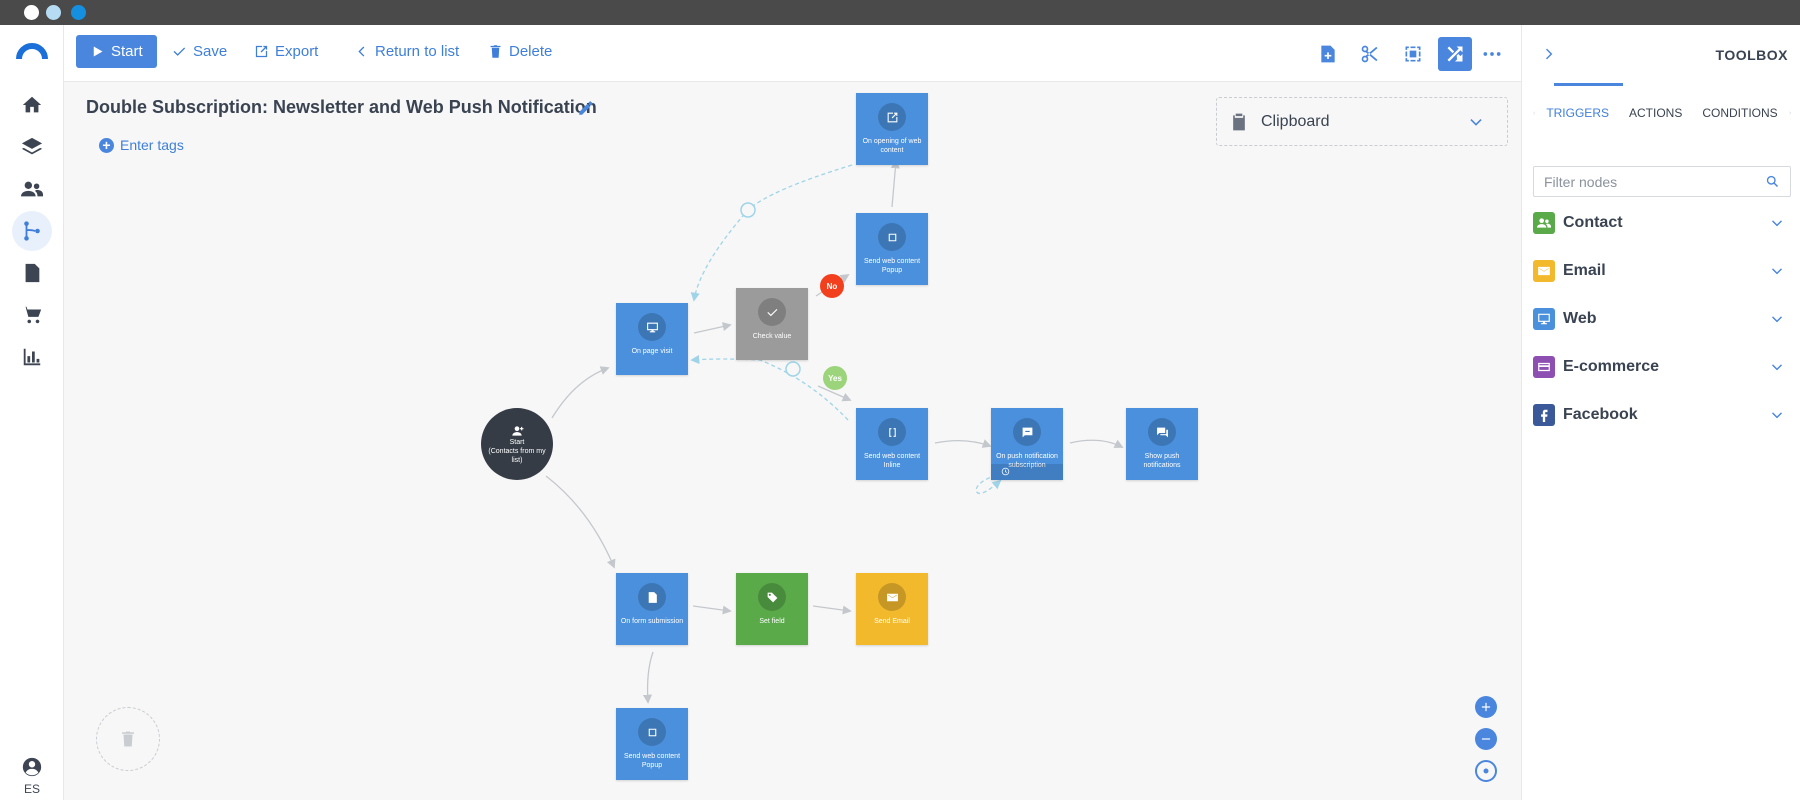 This screenshot has width=1800, height=800. I want to click on node-on-form-submission: On form submission, so click(652, 609).